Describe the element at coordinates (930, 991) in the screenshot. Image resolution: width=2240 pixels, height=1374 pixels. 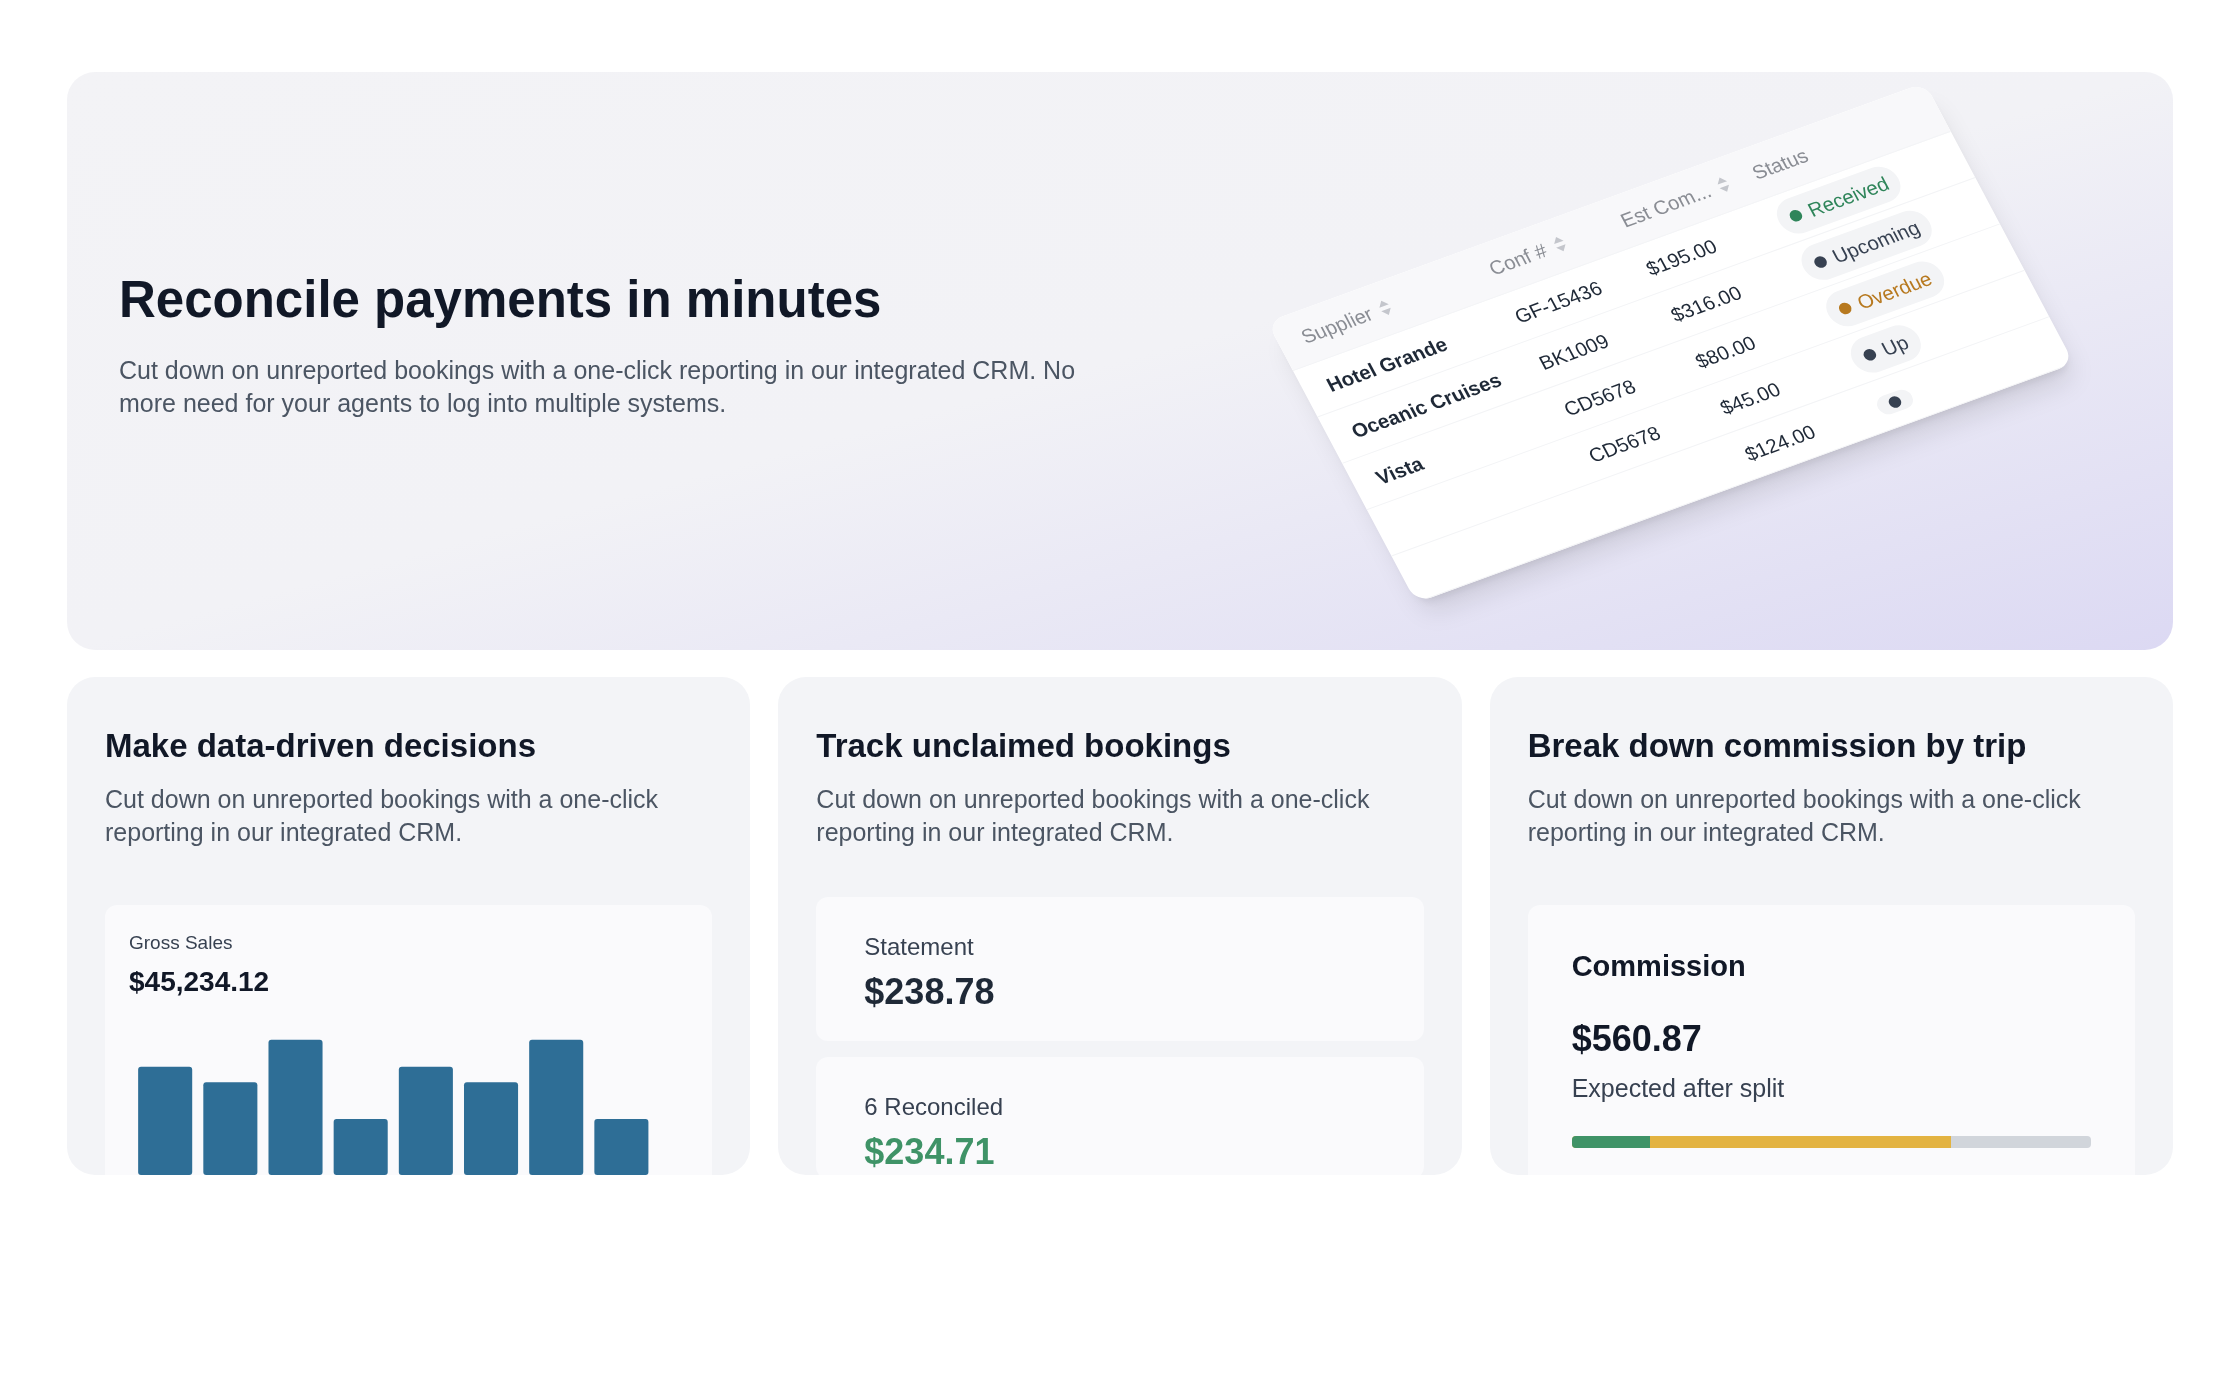
I see `summary-value: $238.78` at that location.